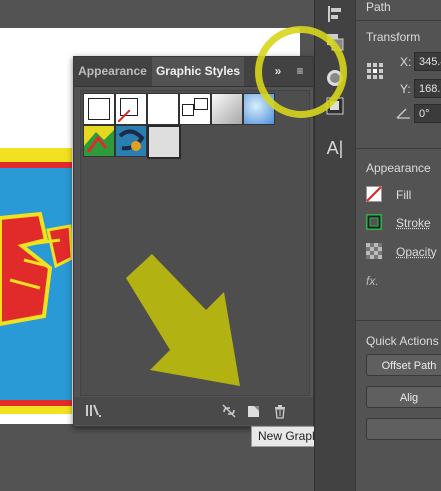 The height and width of the screenshot is (491, 441). I want to click on appearance-heading: Appearance, so click(398, 168).